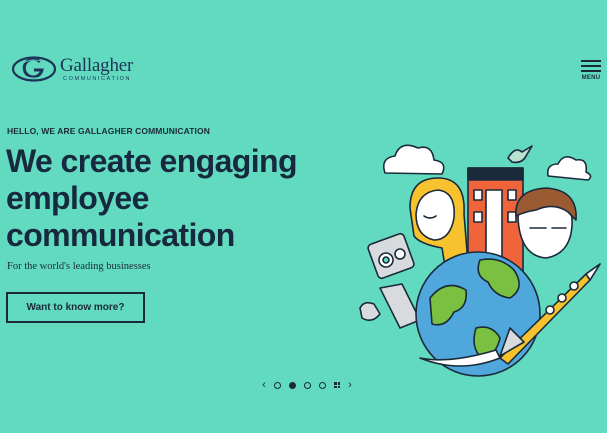 Image resolution: width=607 pixels, height=433 pixels. I want to click on gallagher-logo-icon, so click(34, 69).